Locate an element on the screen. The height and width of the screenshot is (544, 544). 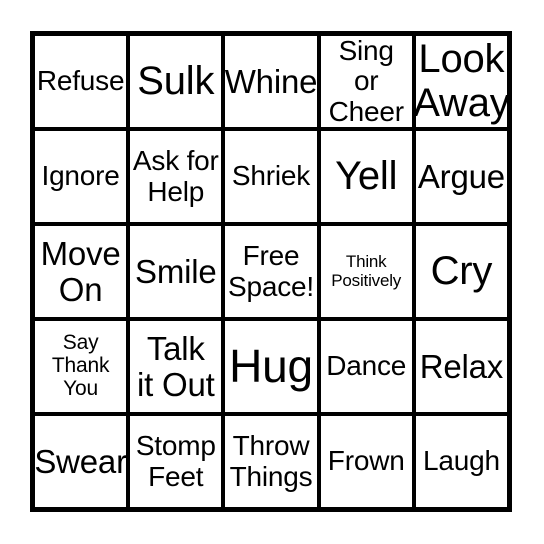
bingo-cell: Cry is located at coordinates (461, 271).